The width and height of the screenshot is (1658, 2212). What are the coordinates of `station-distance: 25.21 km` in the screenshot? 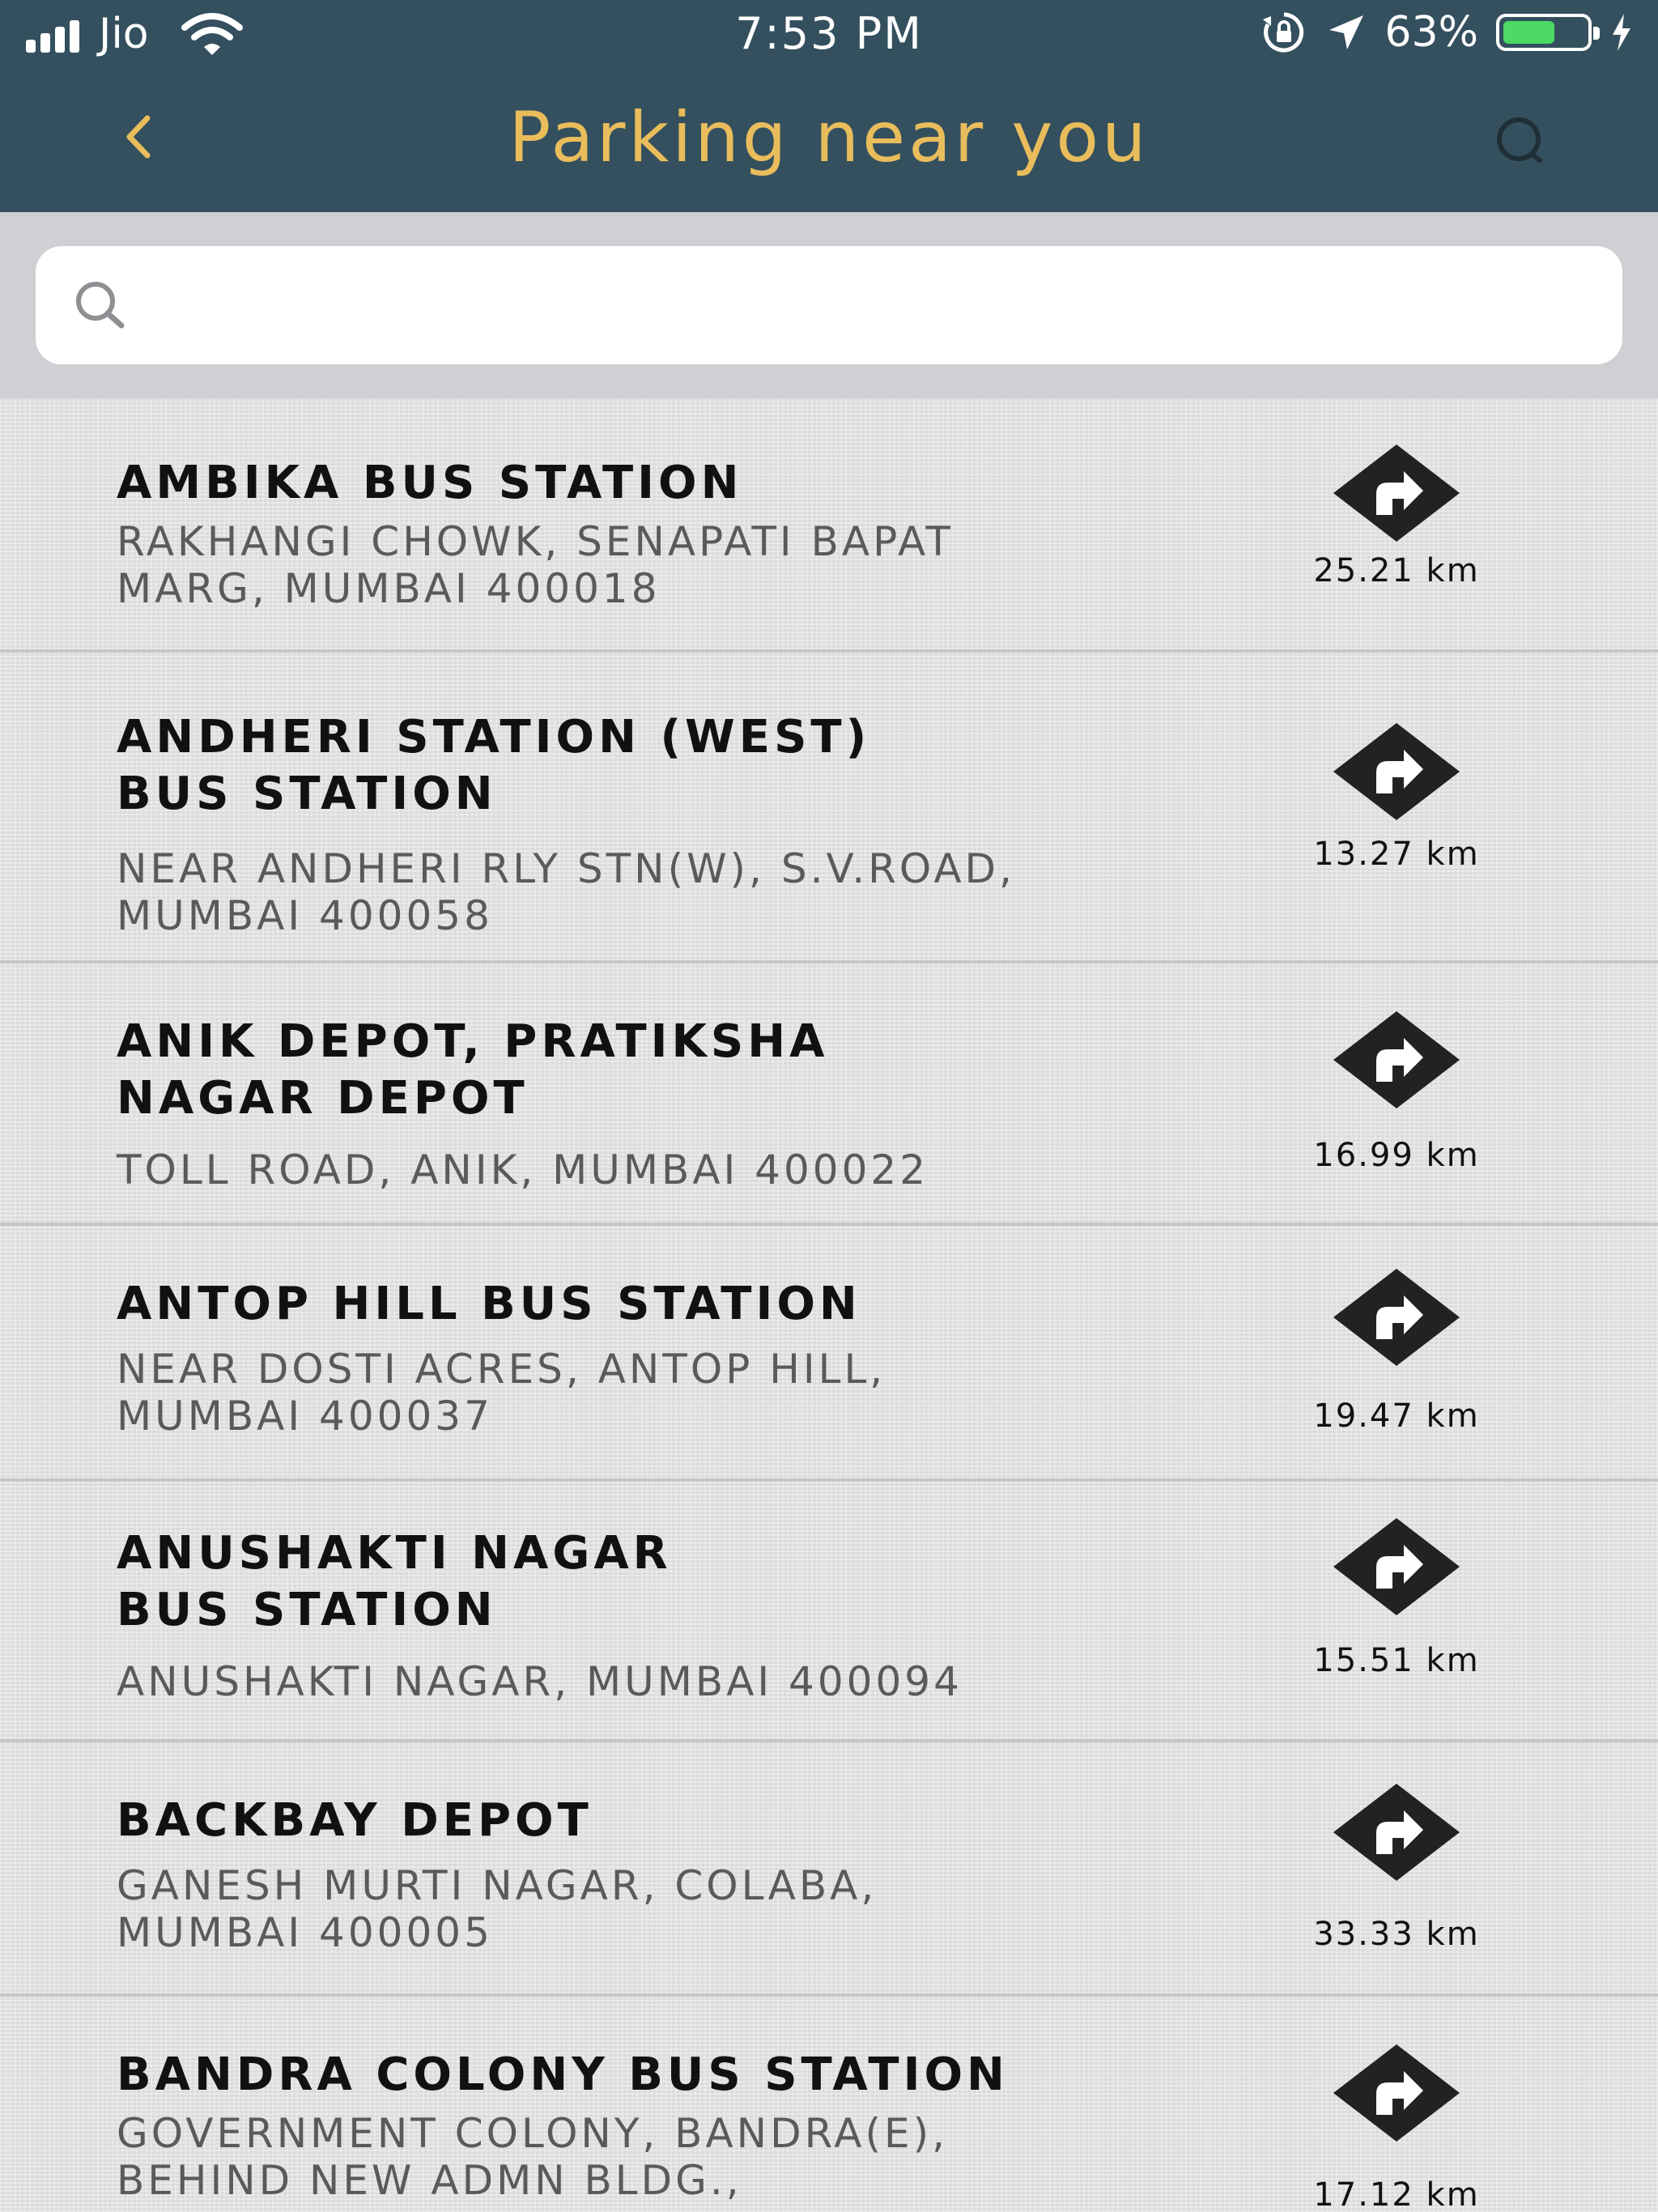 It's located at (1396, 570).